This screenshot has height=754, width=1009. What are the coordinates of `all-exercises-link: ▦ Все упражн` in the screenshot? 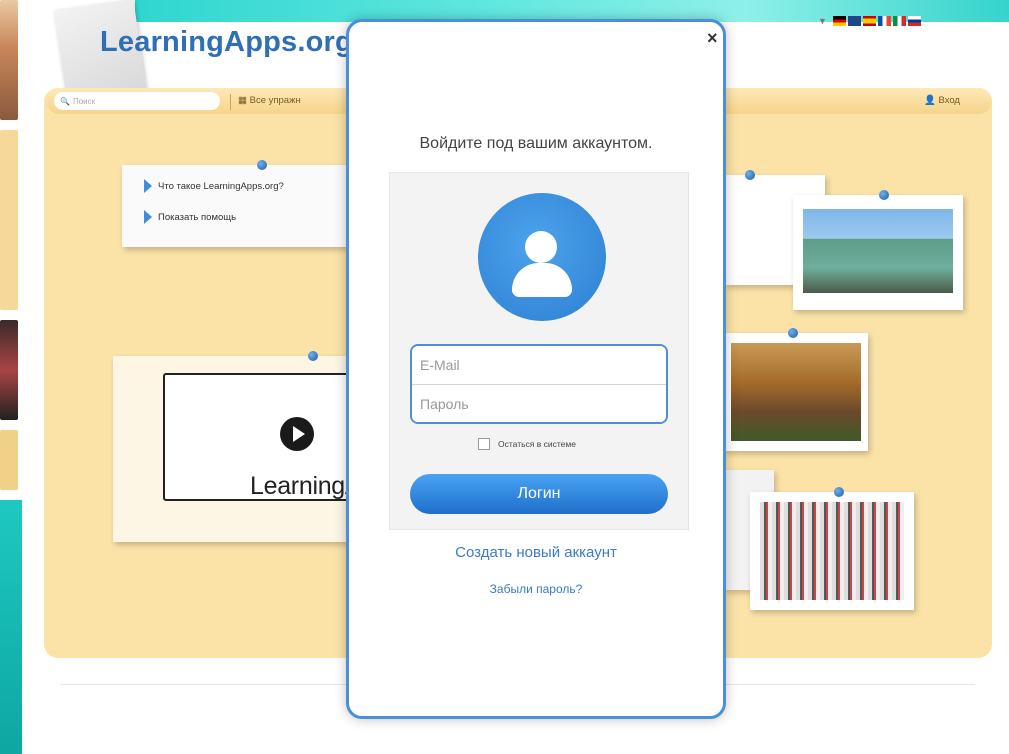 It's located at (269, 100).